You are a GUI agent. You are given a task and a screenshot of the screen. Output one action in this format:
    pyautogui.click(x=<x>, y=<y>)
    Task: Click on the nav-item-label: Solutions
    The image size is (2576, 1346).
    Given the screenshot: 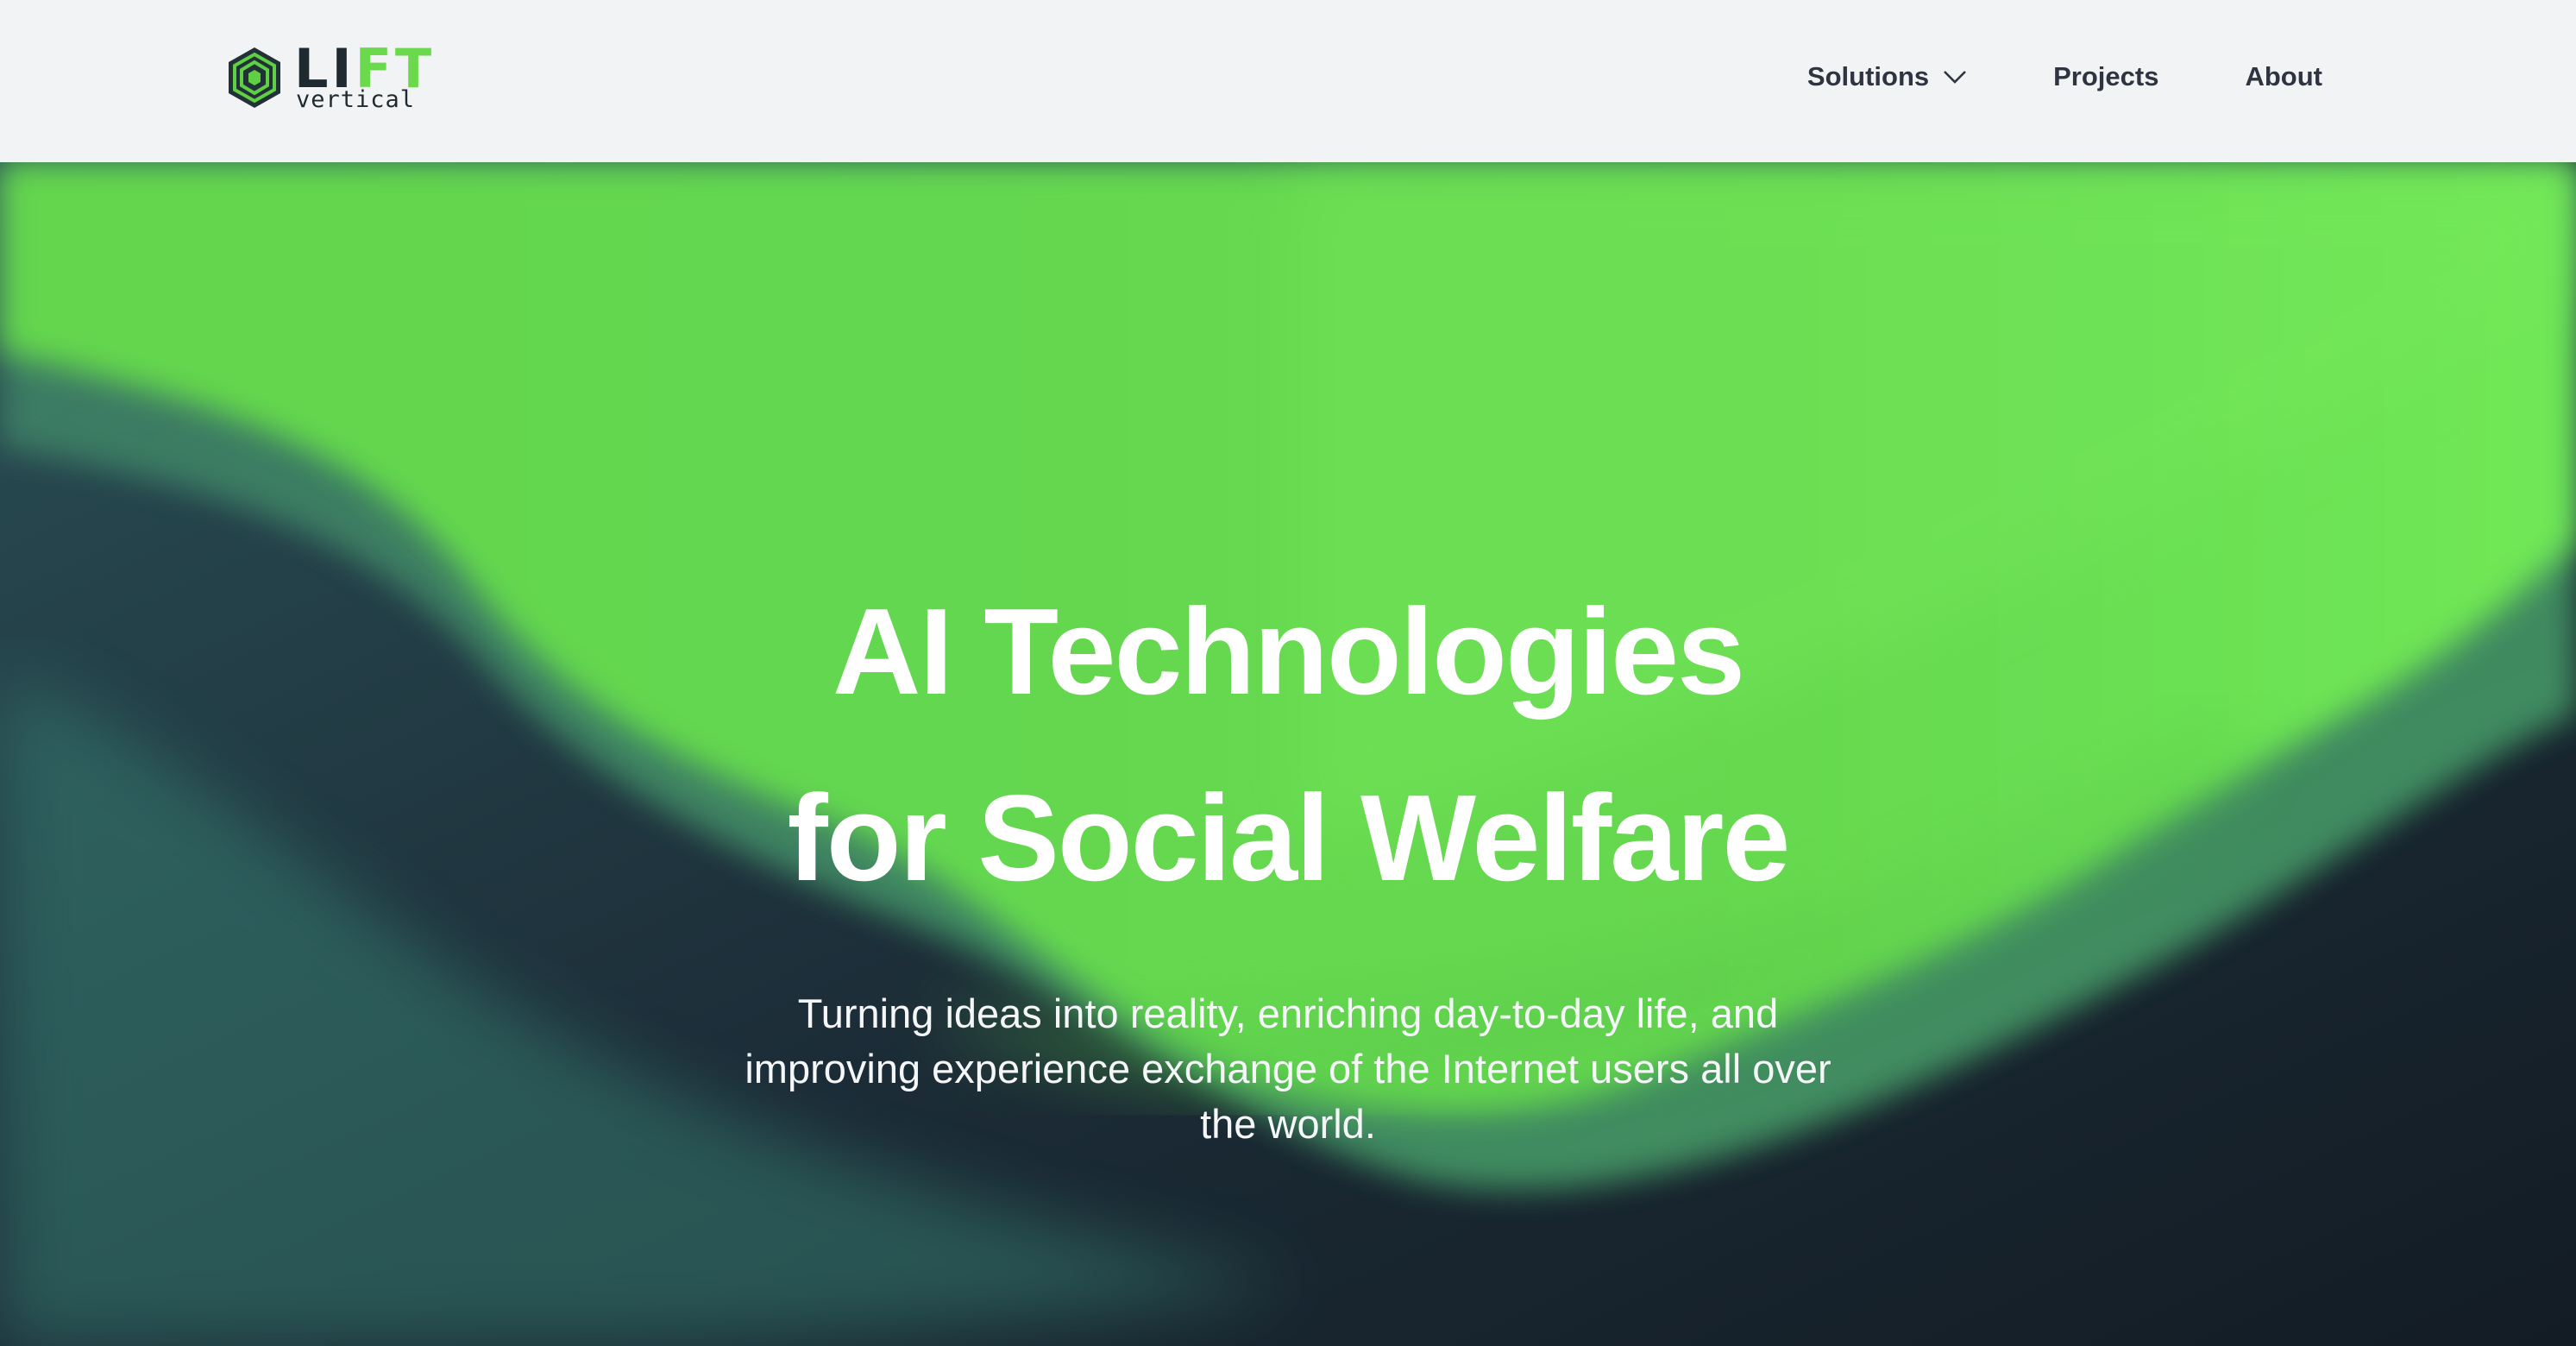 What is the action you would take?
    pyautogui.click(x=1868, y=76)
    